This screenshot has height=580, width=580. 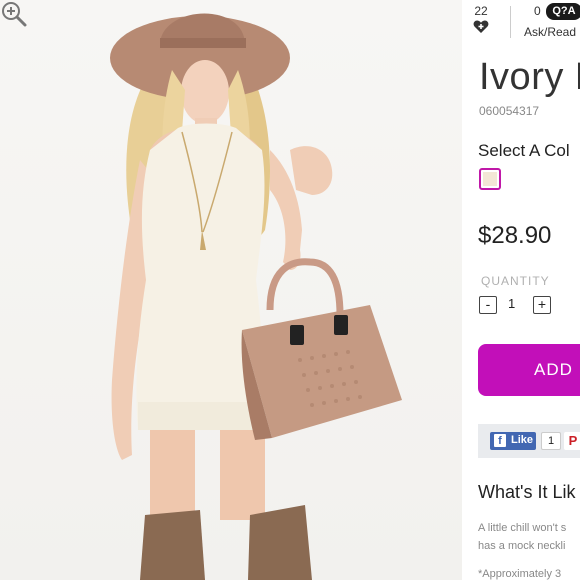 What do you see at coordinates (524, 150) in the screenshot?
I see `color-select-label: Select A Col` at bounding box center [524, 150].